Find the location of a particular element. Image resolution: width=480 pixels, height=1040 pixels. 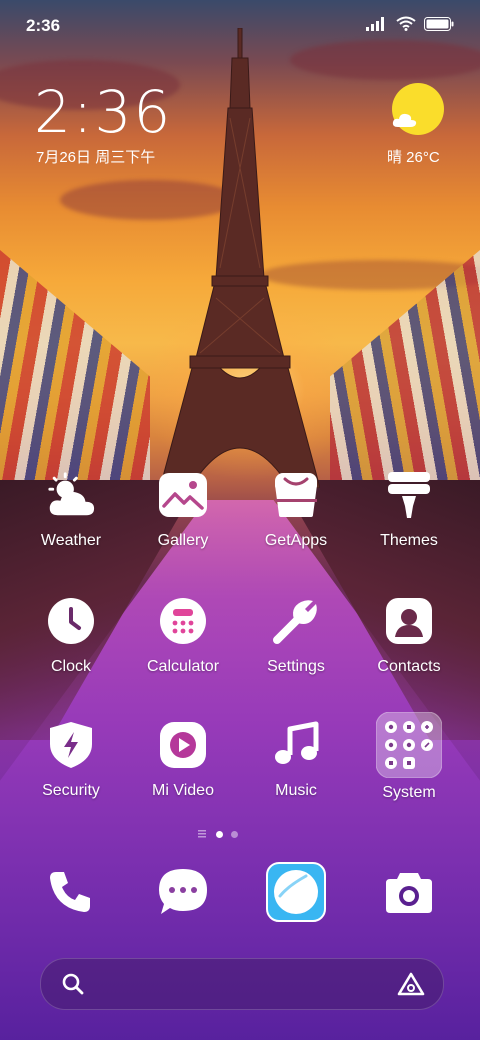

app-music: Music is located at coordinates (296, 760).